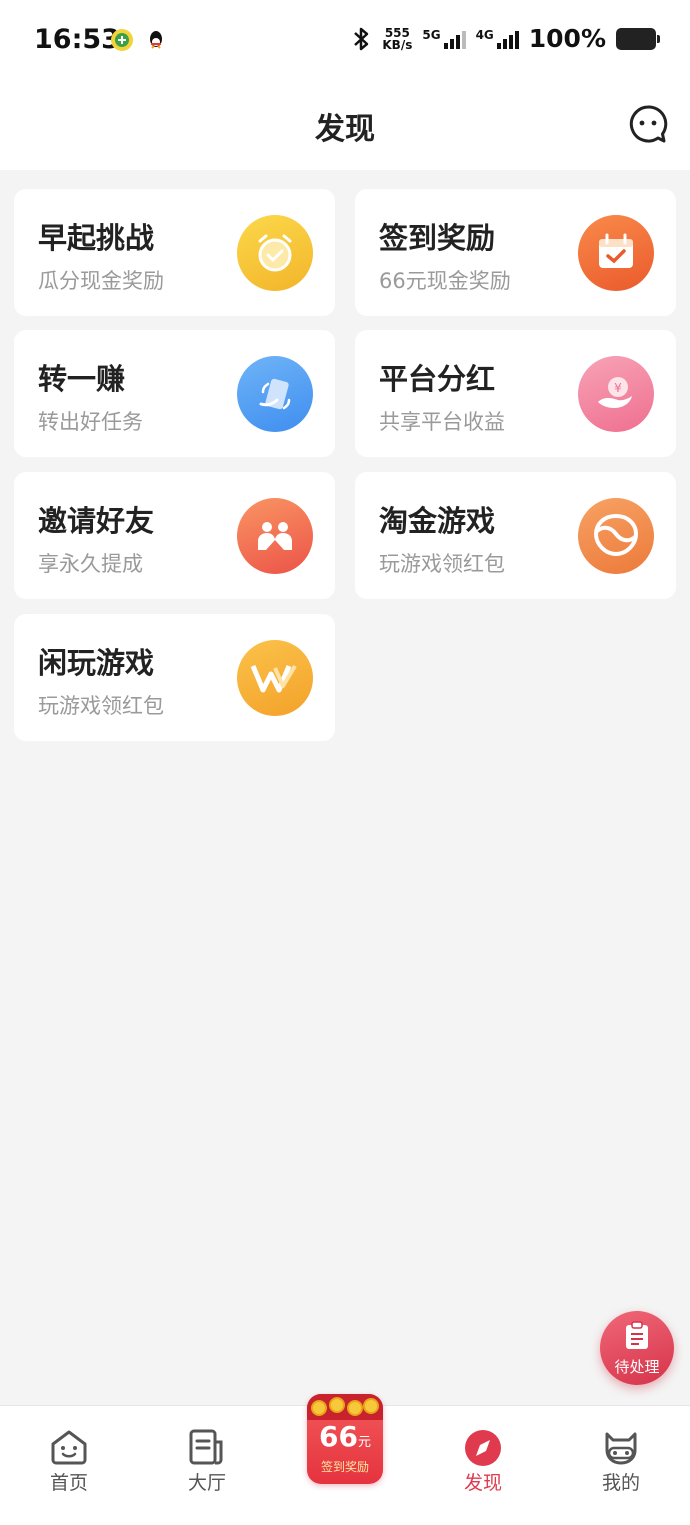 The height and width of the screenshot is (1525, 690). Describe the element at coordinates (442, 422) in the screenshot. I see `card-subtitle: 共享平台收益` at that location.